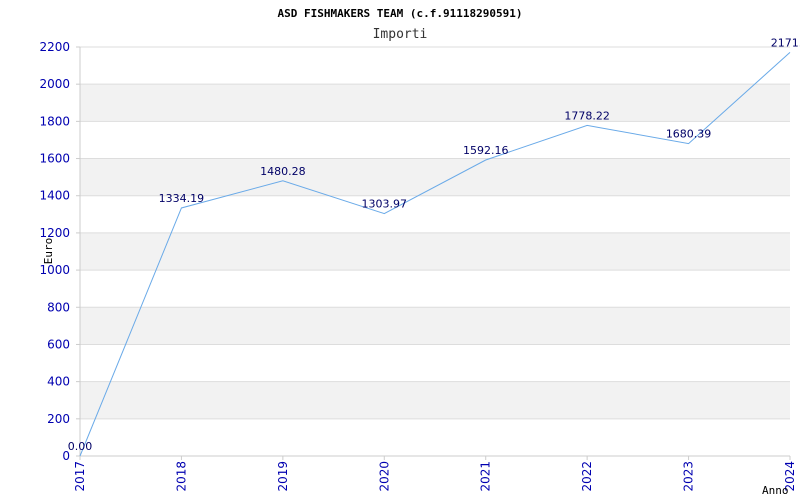  I want to click on y-tick-label: 800, so click(58, 307).